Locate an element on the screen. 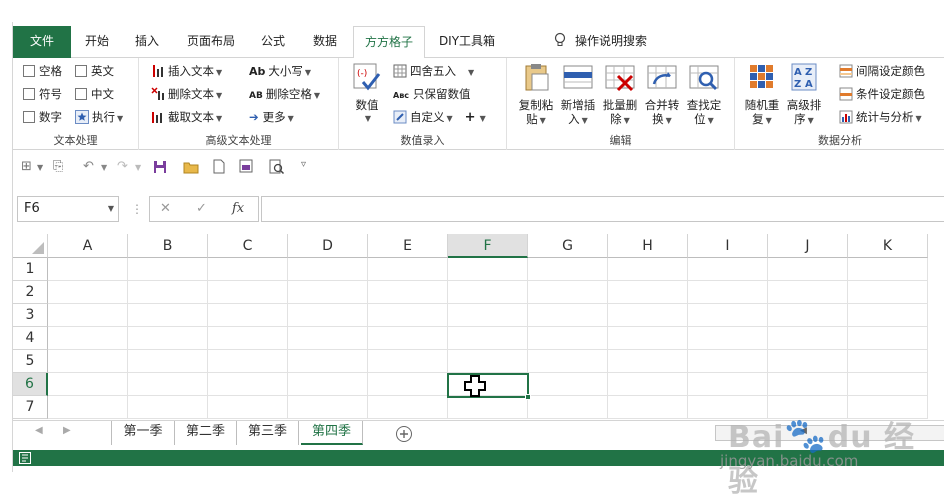  cell-i6 is located at coordinates (728, 384).